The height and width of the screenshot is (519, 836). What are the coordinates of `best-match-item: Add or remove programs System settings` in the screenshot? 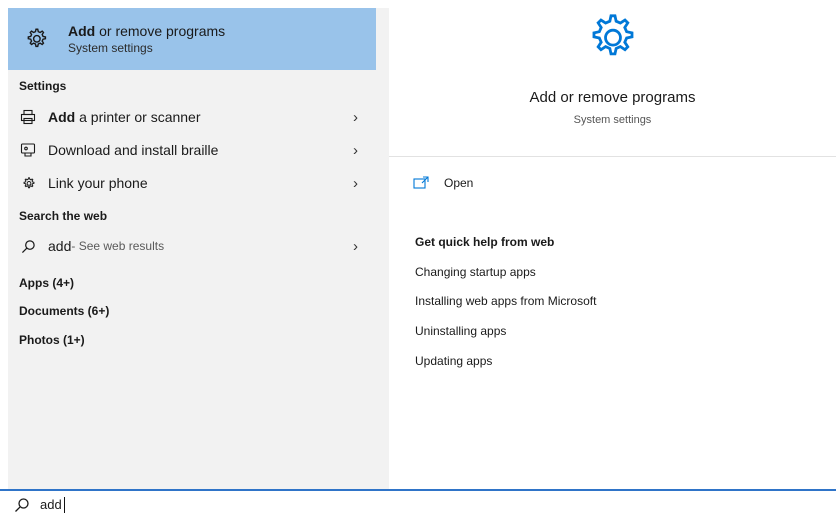 It's located at (192, 39).